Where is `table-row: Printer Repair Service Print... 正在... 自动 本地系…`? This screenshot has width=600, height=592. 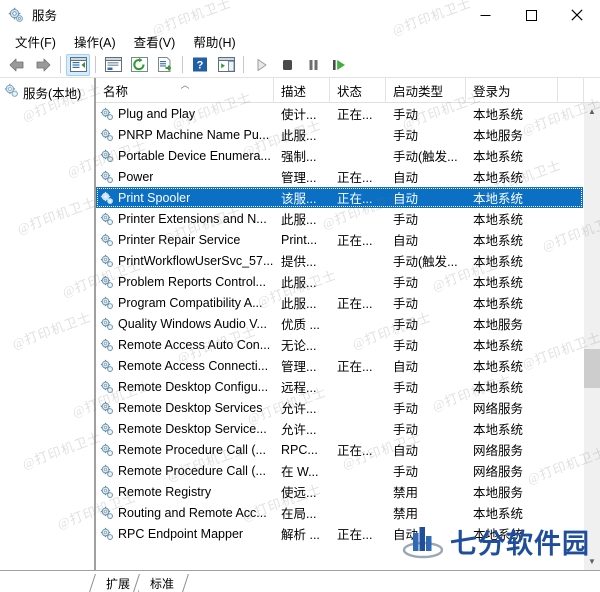
table-row: Printer Repair Service Print... 正在... 自动 本地系… is located at coordinates (339, 239).